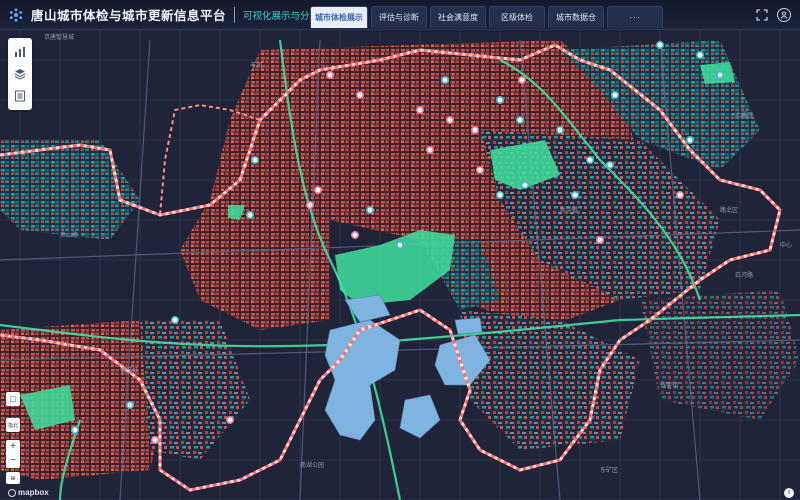 Image resolution: width=800 pixels, height=500 pixels. Describe the element at coordinates (576, 17) in the screenshot. I see `tab-data-warehouse: 城市数据仓` at that location.